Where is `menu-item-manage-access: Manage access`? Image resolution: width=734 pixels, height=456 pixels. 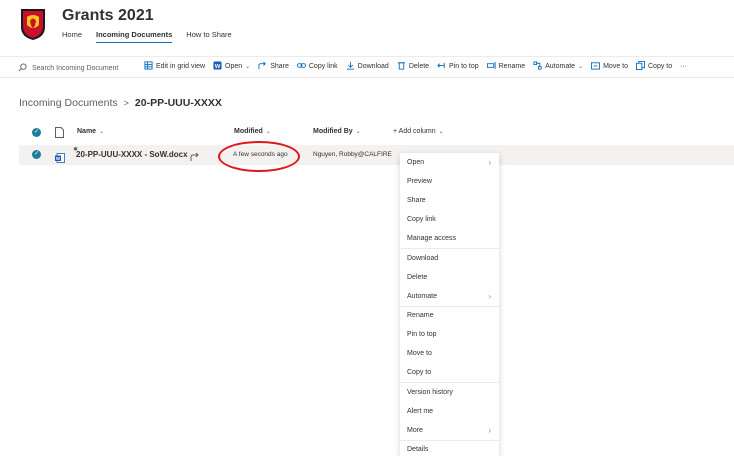
menu-item-manage-access: Manage access is located at coordinates (449, 238).